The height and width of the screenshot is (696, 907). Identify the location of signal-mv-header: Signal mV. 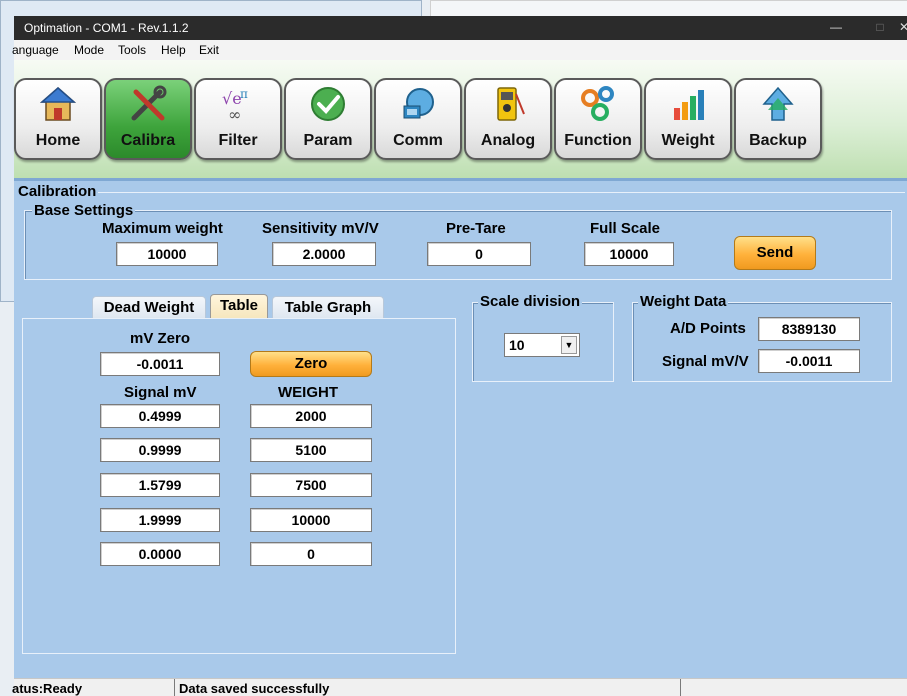
(160, 392).